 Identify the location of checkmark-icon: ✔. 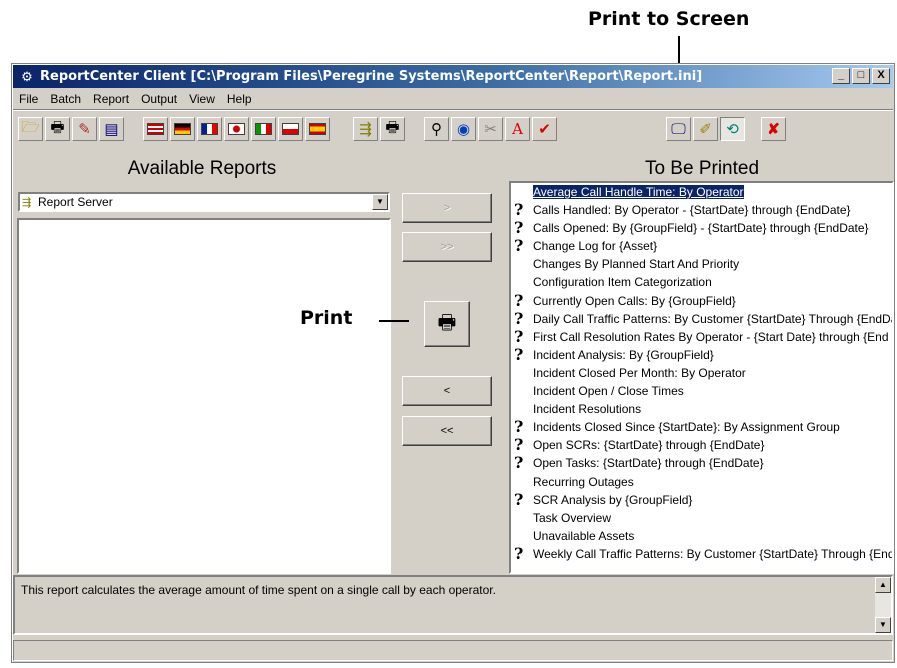
(544, 129).